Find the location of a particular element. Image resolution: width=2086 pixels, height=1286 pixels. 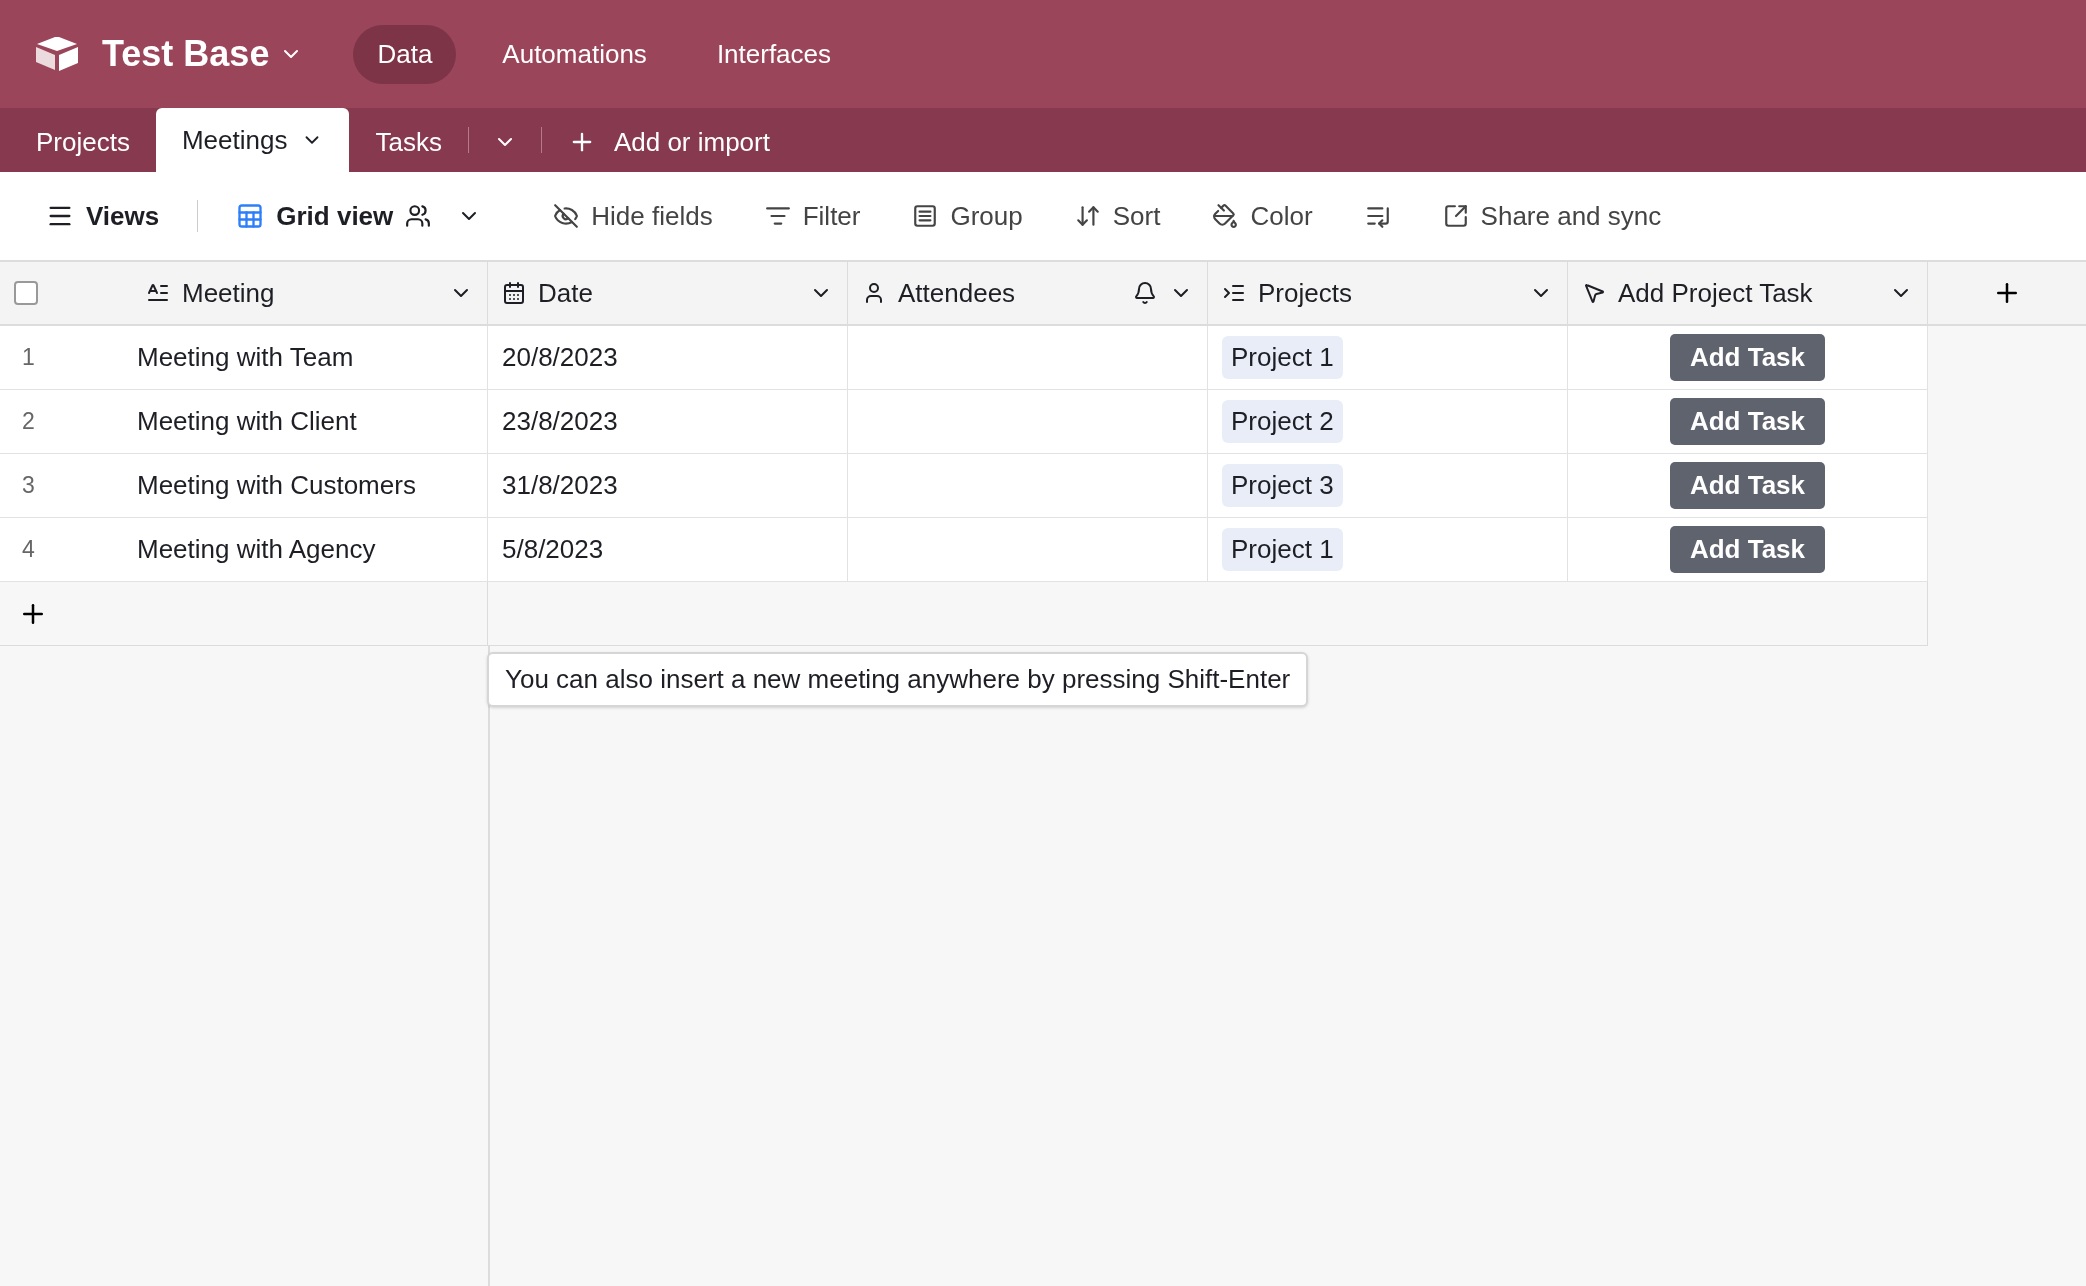

logo-icon is located at coordinates (57, 54).